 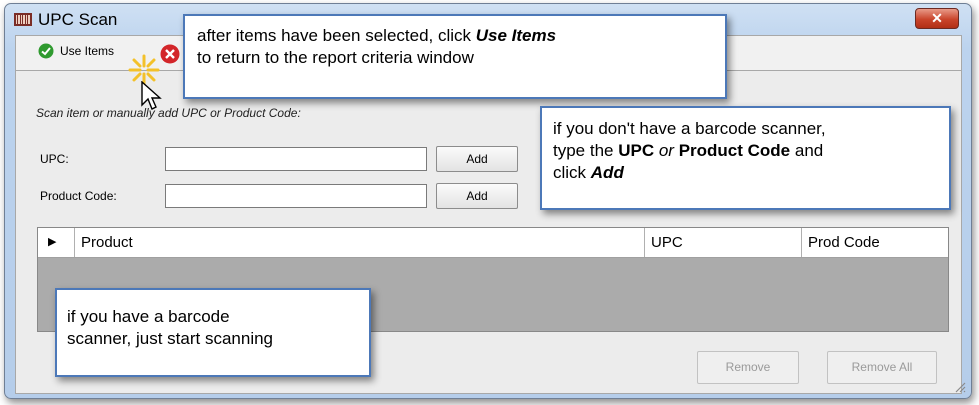 What do you see at coordinates (586, 150) in the screenshot?
I see `callout-manual-l2-pre: type the` at bounding box center [586, 150].